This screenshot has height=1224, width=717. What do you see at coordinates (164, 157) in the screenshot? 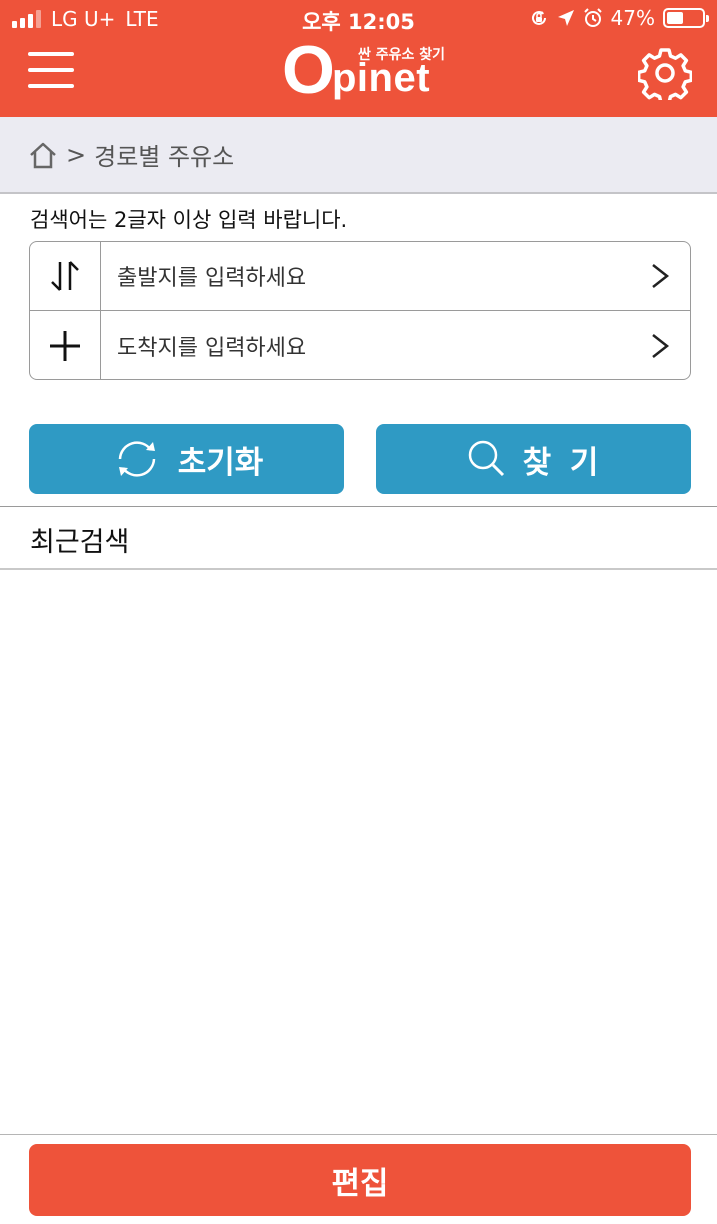
I see `breadcrumb-current: 경로별 주유소` at bounding box center [164, 157].